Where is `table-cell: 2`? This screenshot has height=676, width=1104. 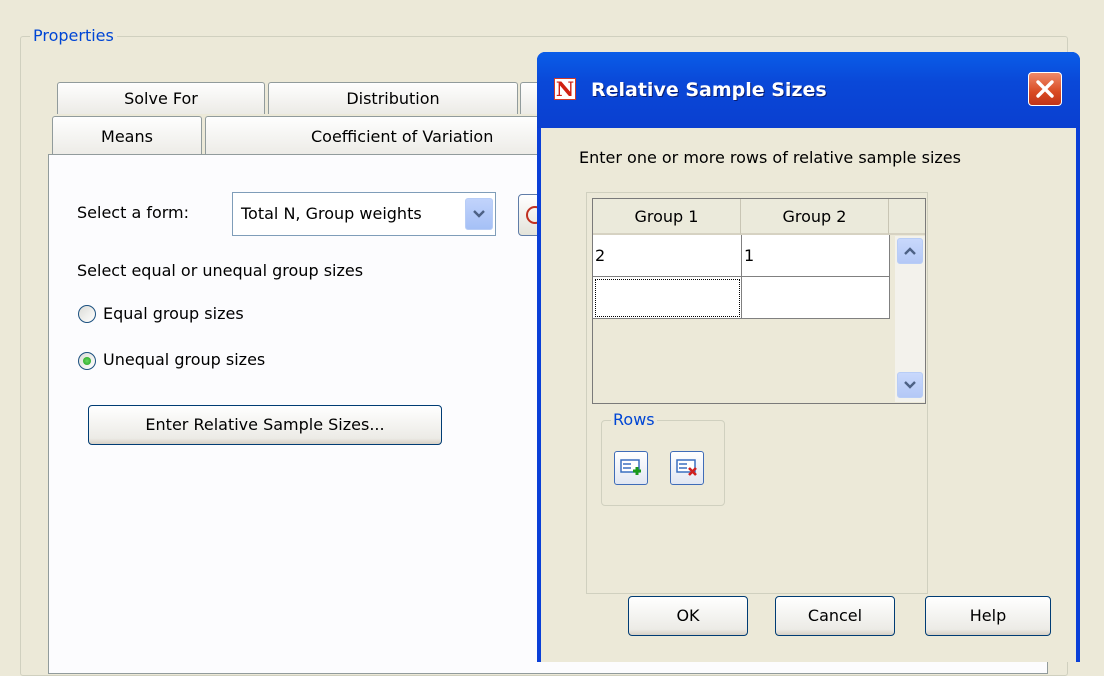 table-cell: 2 is located at coordinates (667, 256).